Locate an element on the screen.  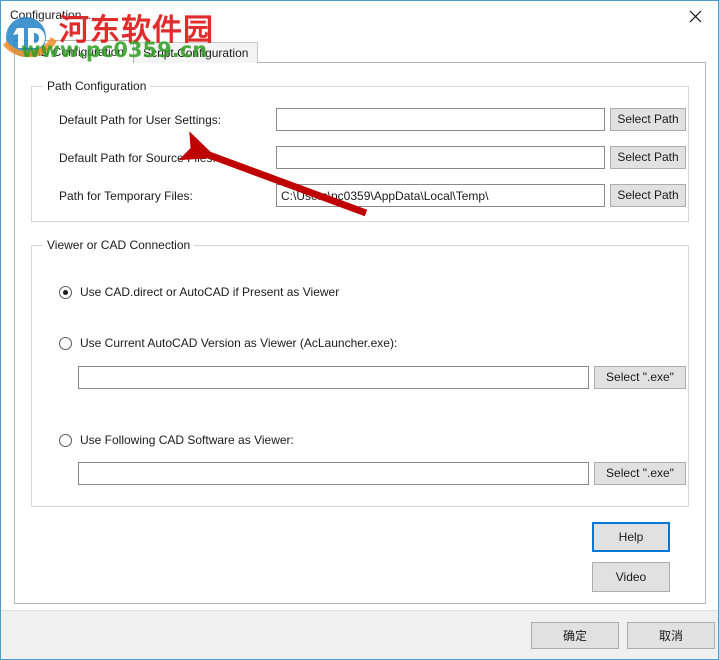
radio-row-following-cad: Use Following CAD Software as Viewer: is located at coordinates (176, 440).